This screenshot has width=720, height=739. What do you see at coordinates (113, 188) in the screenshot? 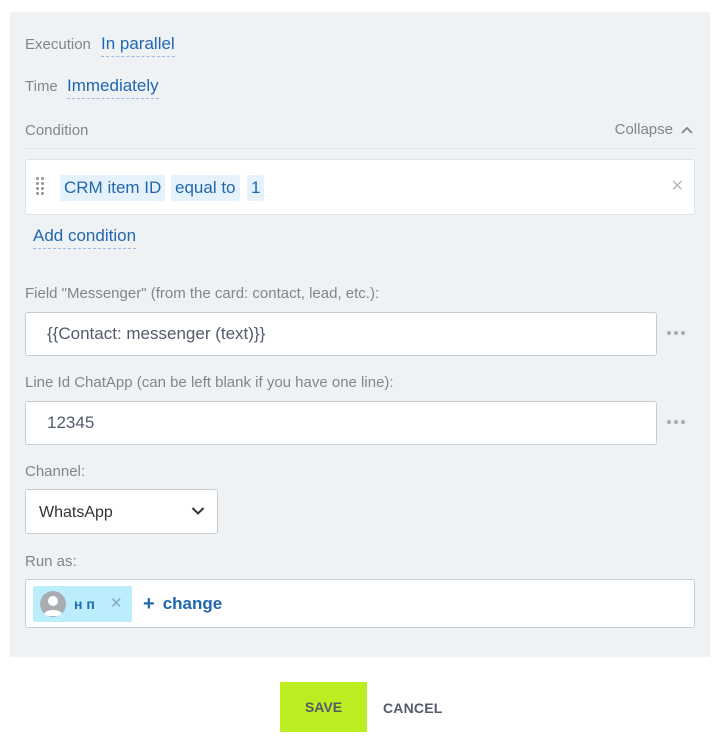
I see `condition-field-chip: CRM item ID` at bounding box center [113, 188].